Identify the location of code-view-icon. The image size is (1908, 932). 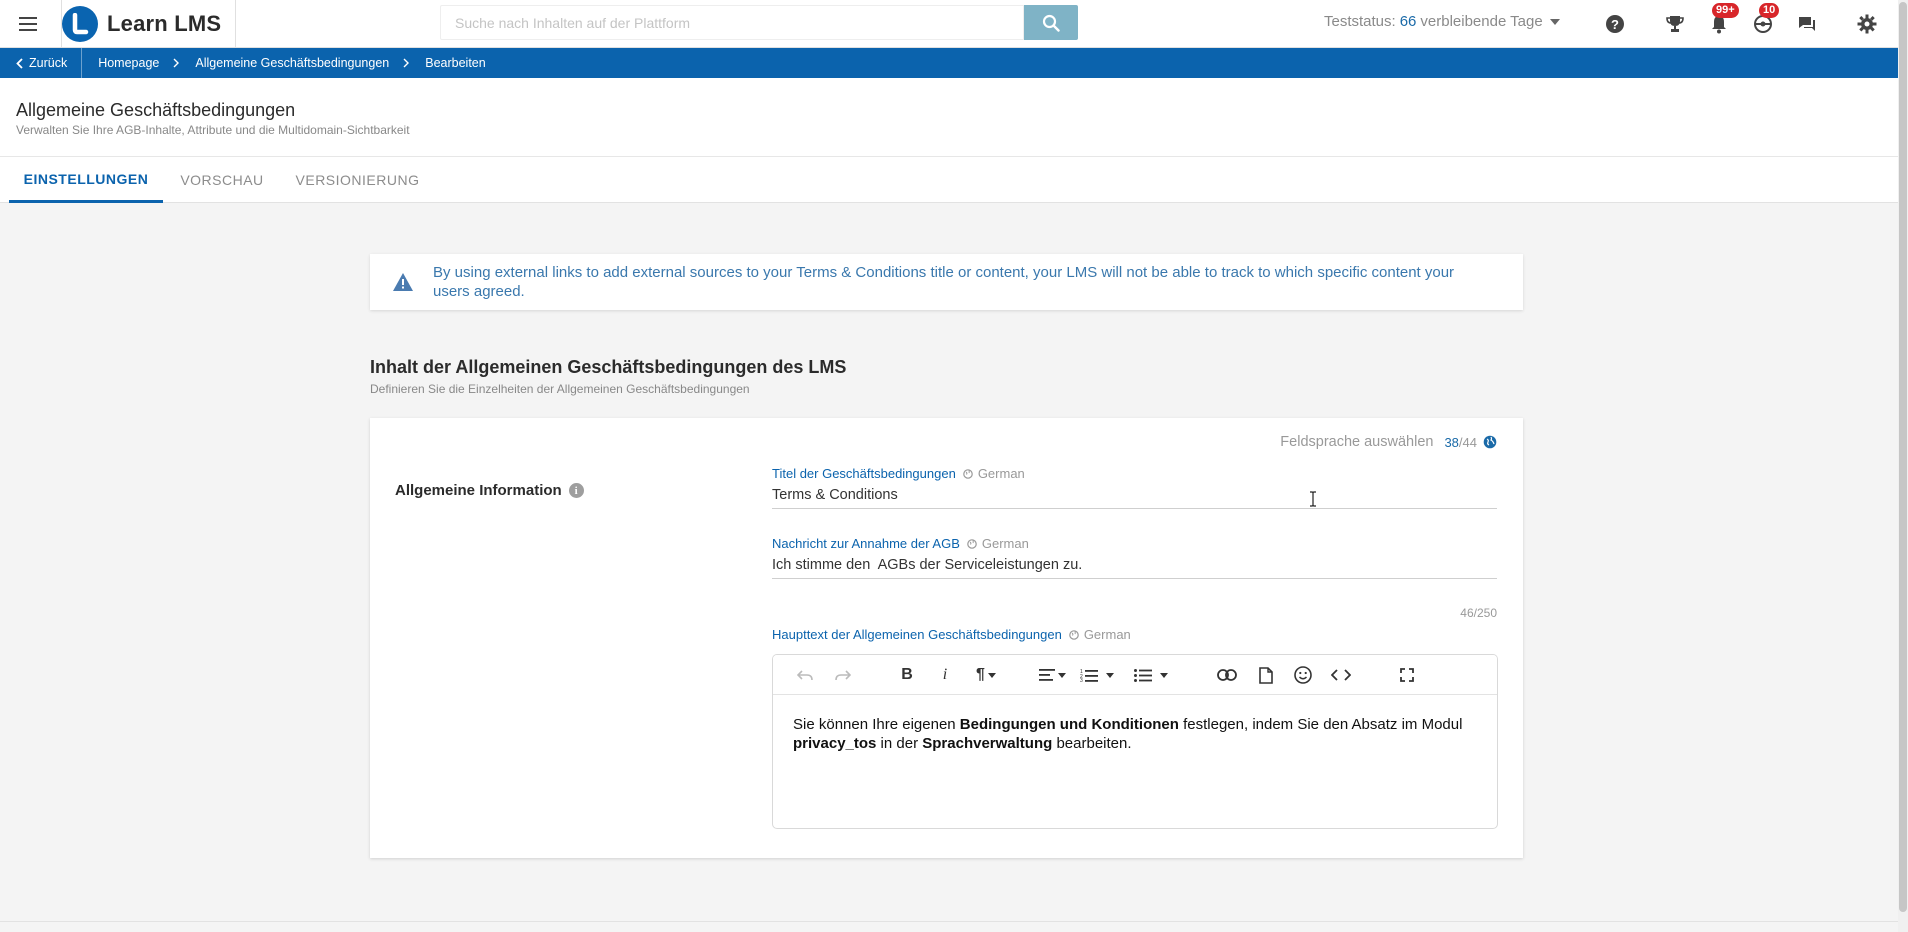
(1341, 675).